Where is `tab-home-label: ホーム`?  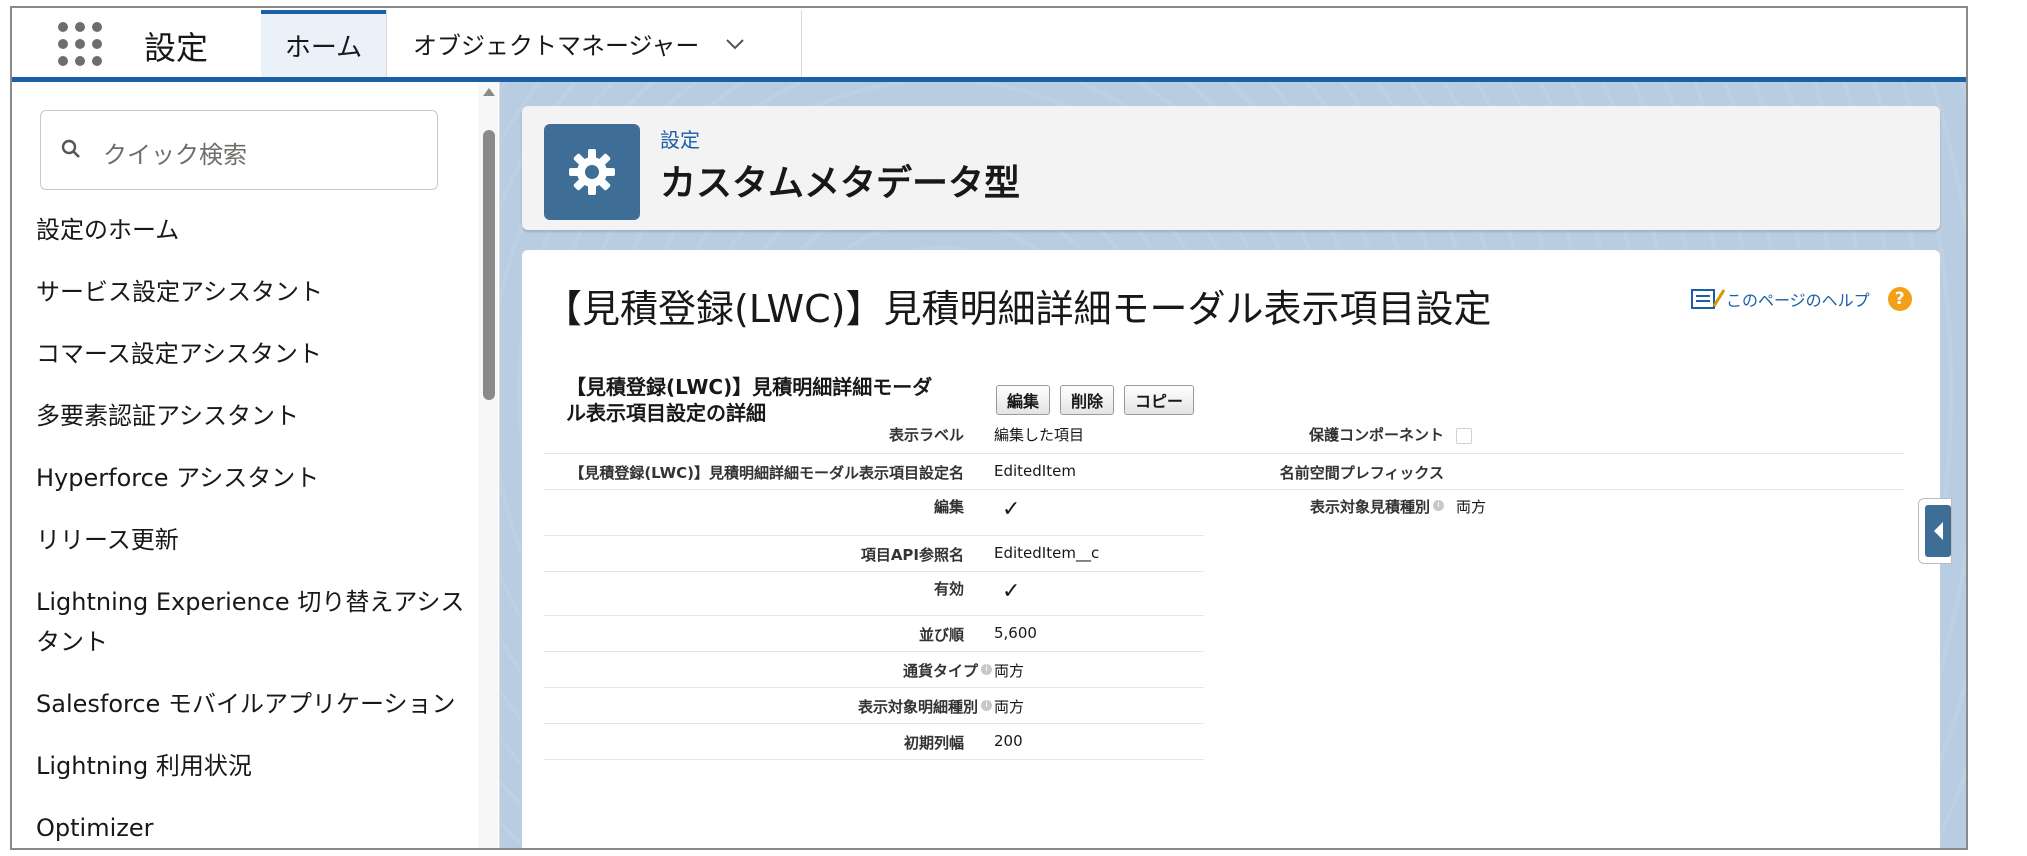
tab-home-label: ホーム is located at coordinates (323, 48).